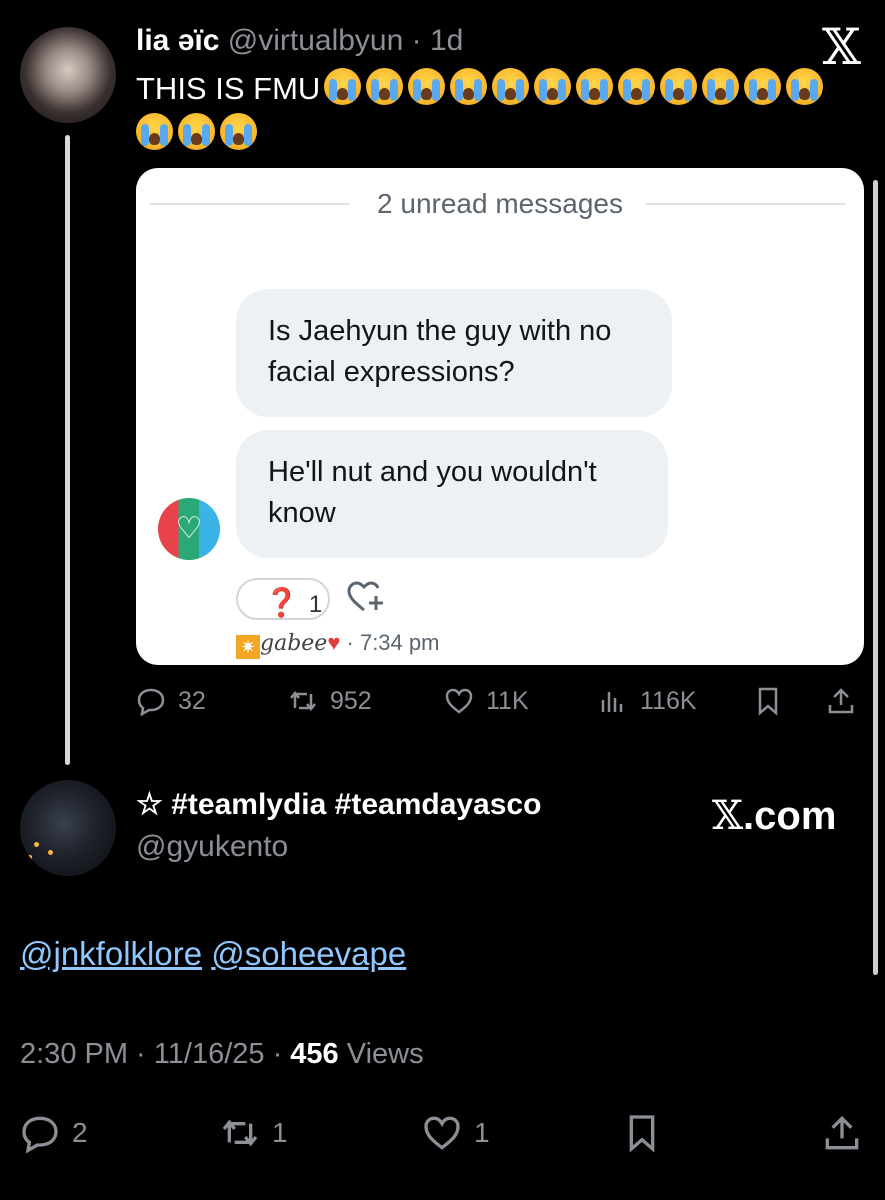 The width and height of the screenshot is (885, 1200). What do you see at coordinates (192, 700) in the screenshot?
I see `reply-count: 32` at bounding box center [192, 700].